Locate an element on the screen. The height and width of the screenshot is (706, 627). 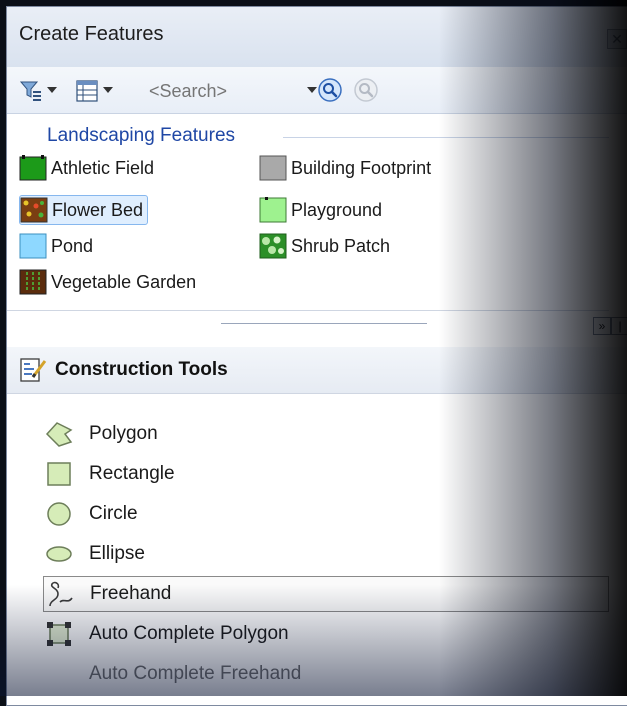
template-building-footprint: Building Footprint is located at coordinates (347, 168).